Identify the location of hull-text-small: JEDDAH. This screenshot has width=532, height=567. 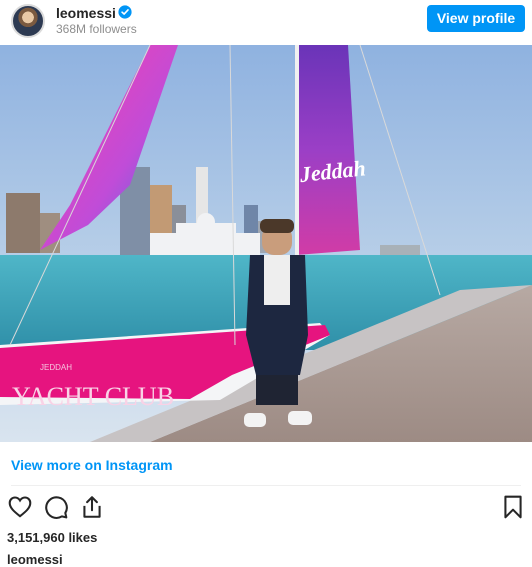
(56, 367).